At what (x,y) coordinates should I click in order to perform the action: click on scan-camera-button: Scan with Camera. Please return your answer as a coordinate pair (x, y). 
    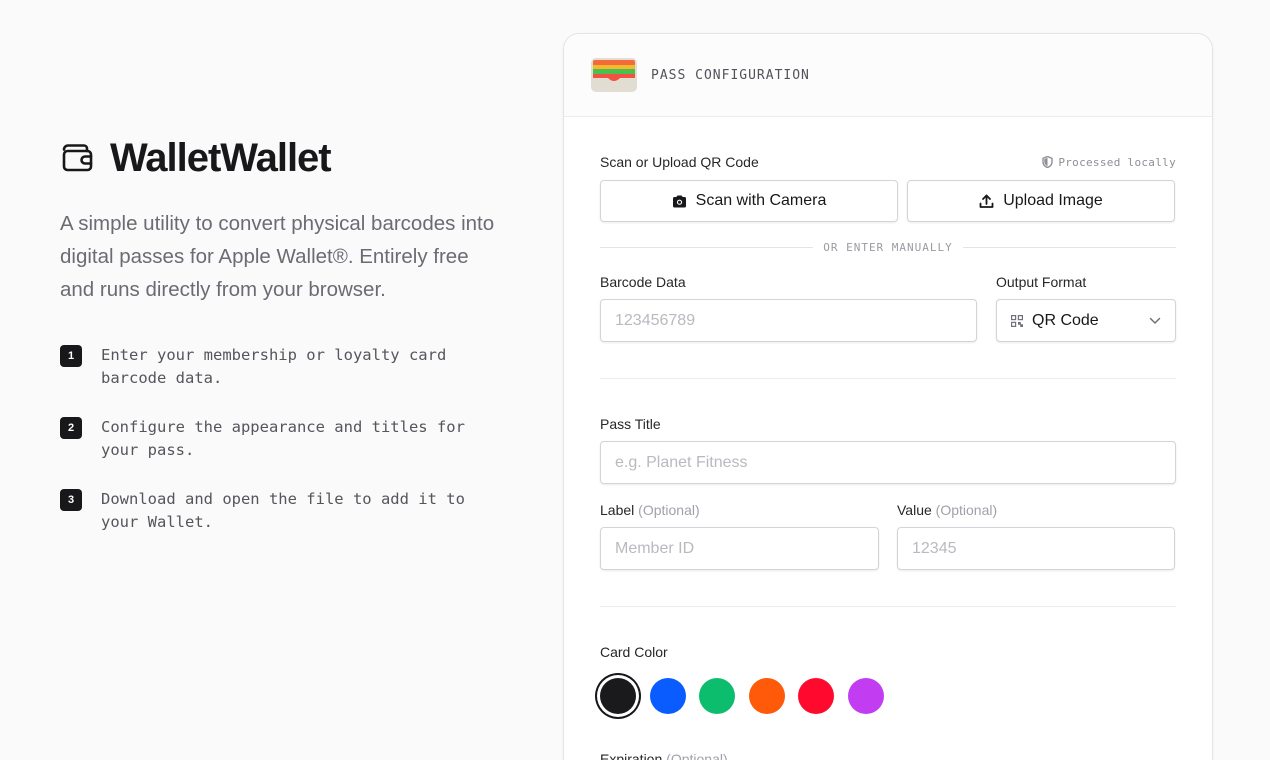
    Looking at the image, I should click on (749, 201).